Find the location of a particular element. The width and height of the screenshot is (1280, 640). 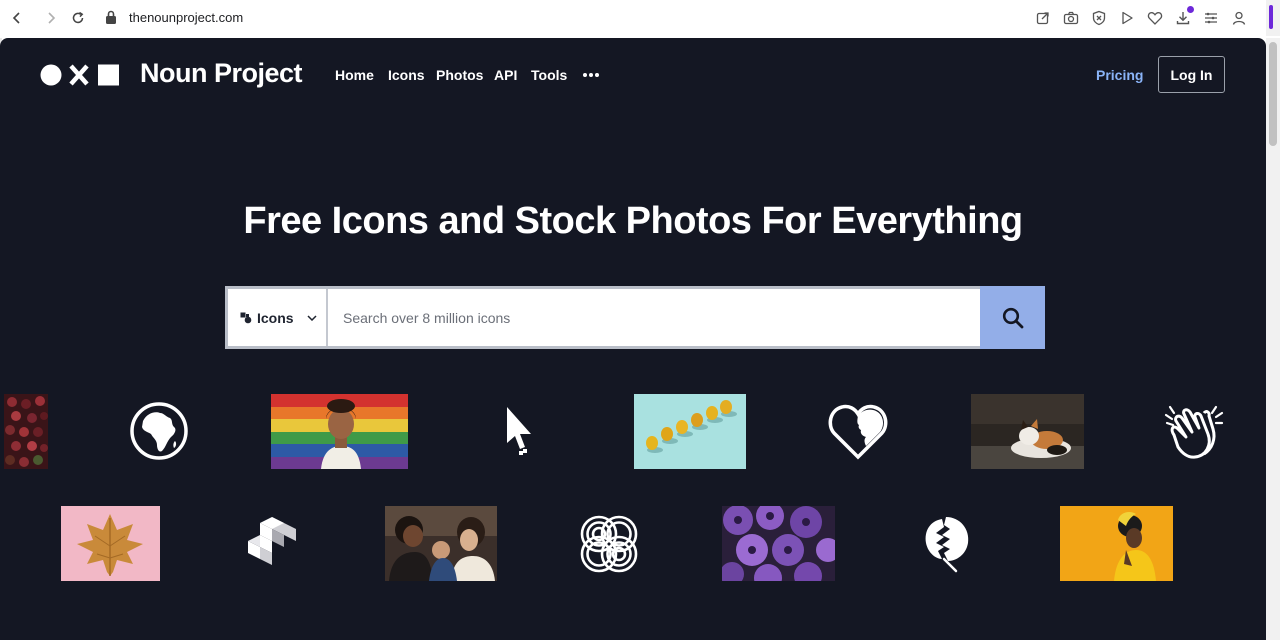

heart-face-icon is located at coordinates (858, 431).